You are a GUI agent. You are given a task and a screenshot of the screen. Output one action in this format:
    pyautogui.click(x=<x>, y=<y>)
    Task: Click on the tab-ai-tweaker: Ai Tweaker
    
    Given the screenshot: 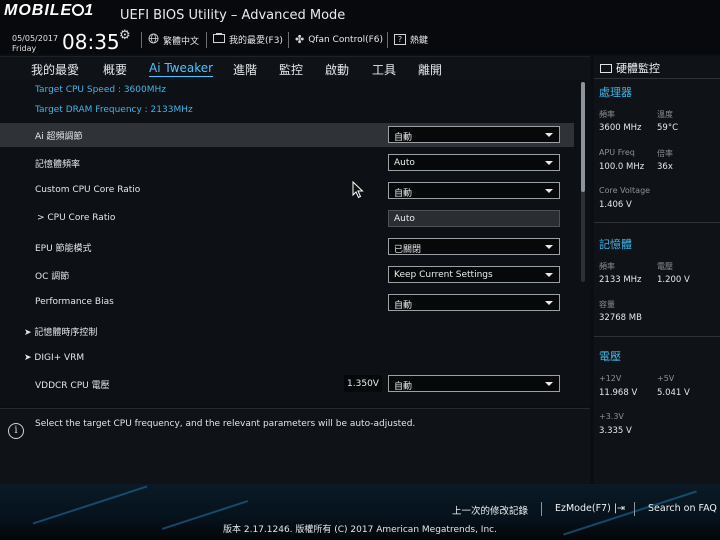 What is the action you would take?
    pyautogui.click(x=181, y=69)
    